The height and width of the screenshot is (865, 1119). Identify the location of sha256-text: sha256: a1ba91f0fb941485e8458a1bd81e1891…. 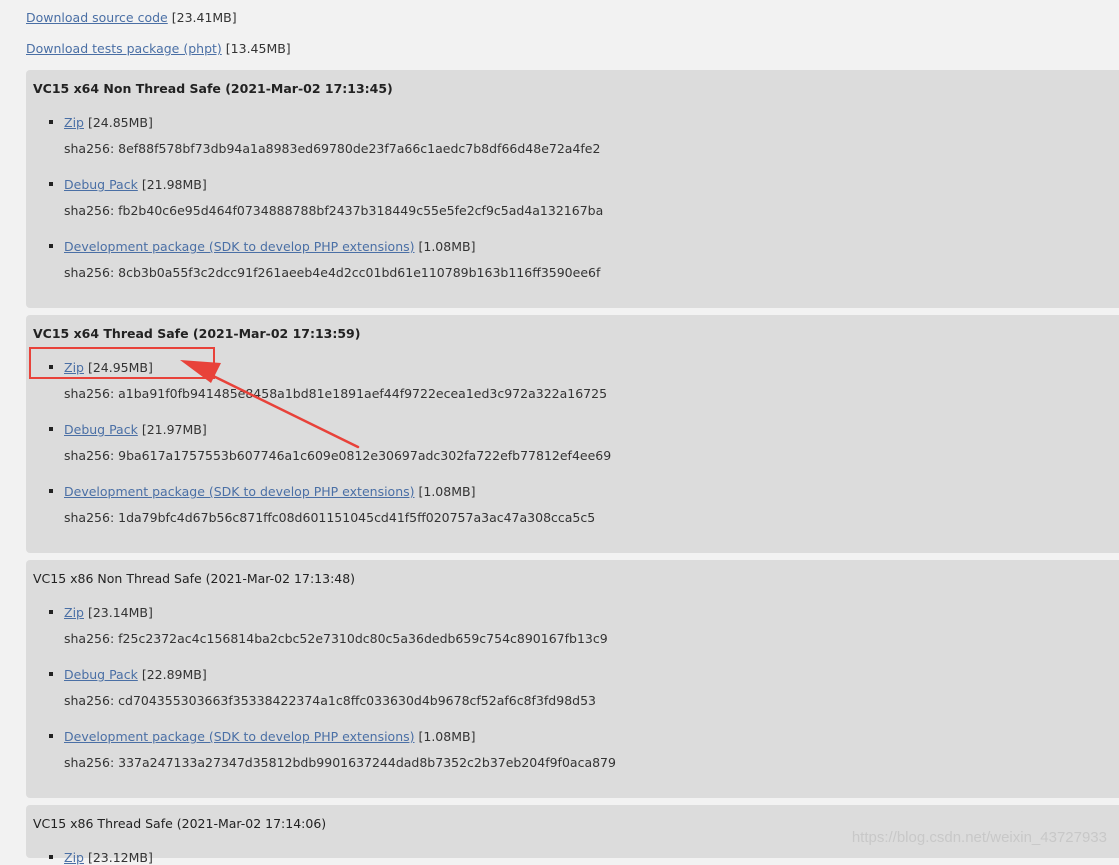
(336, 393).